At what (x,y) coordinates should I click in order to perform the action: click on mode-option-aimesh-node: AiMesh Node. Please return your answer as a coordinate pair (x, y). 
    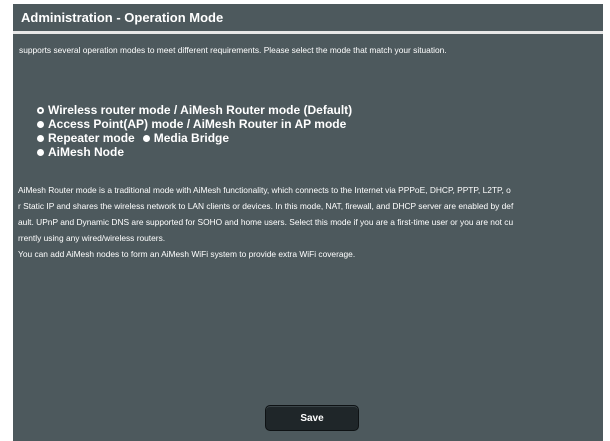
    Looking at the image, I should click on (80, 152).